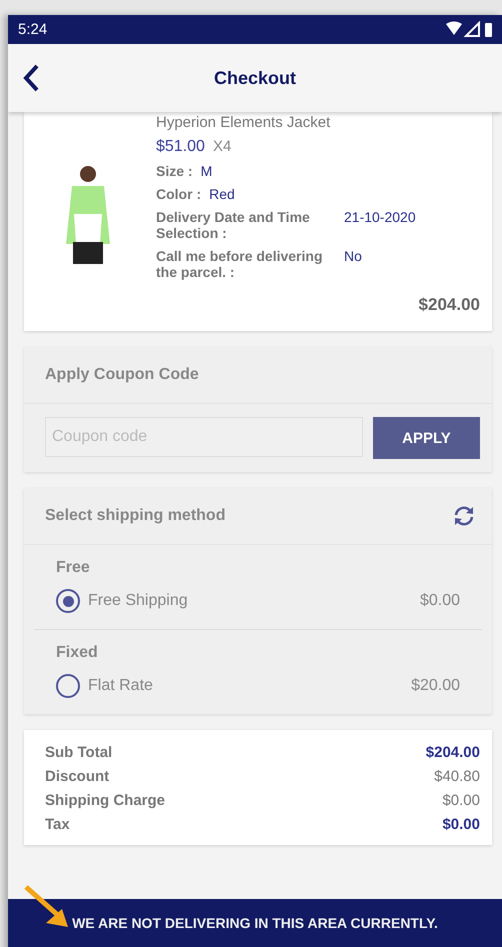 The height and width of the screenshot is (947, 502). Describe the element at coordinates (440, 601) in the screenshot. I see `shipping-option-price: $0.00` at that location.